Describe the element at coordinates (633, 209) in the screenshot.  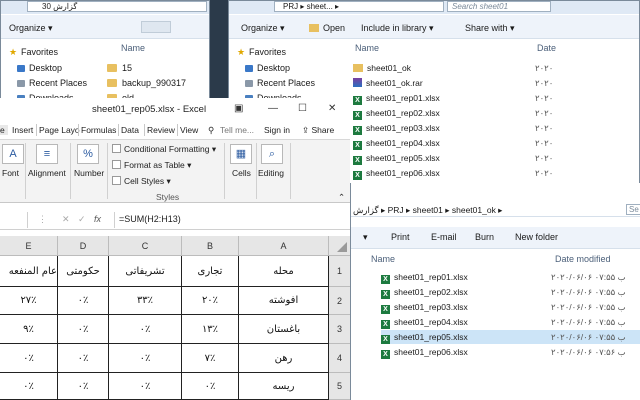
I see `search-input: Se` at that location.